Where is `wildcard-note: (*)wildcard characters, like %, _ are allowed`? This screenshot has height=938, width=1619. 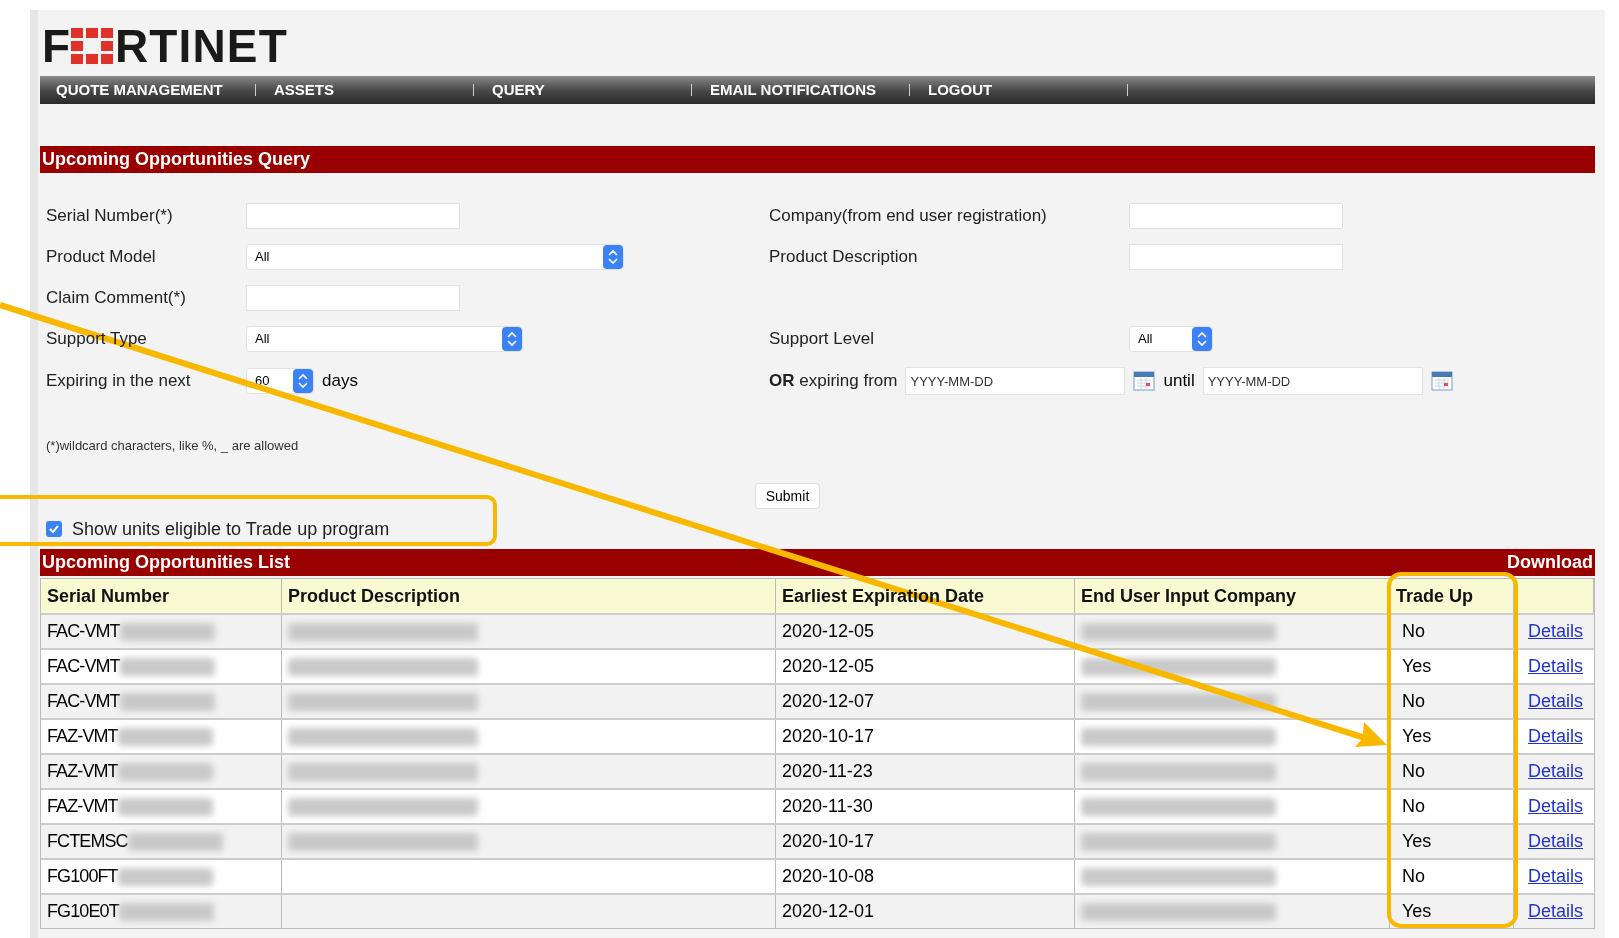 wildcard-note: (*)wildcard characters, like %, _ are allowed is located at coordinates (172, 445).